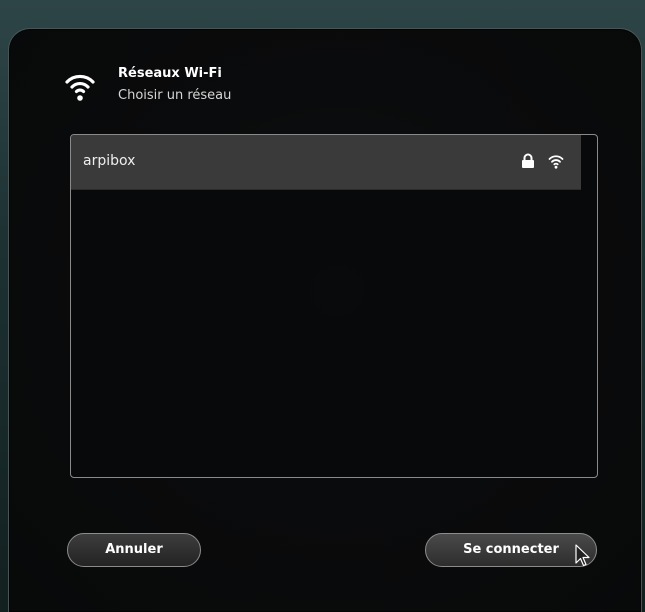  I want to click on dialog-title: Réseaux Wi-Fi, so click(170, 73).